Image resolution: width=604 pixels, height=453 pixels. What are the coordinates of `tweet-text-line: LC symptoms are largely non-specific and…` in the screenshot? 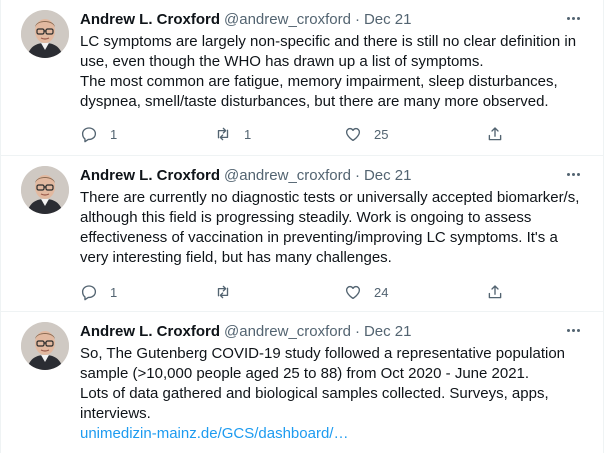 It's located at (328, 41).